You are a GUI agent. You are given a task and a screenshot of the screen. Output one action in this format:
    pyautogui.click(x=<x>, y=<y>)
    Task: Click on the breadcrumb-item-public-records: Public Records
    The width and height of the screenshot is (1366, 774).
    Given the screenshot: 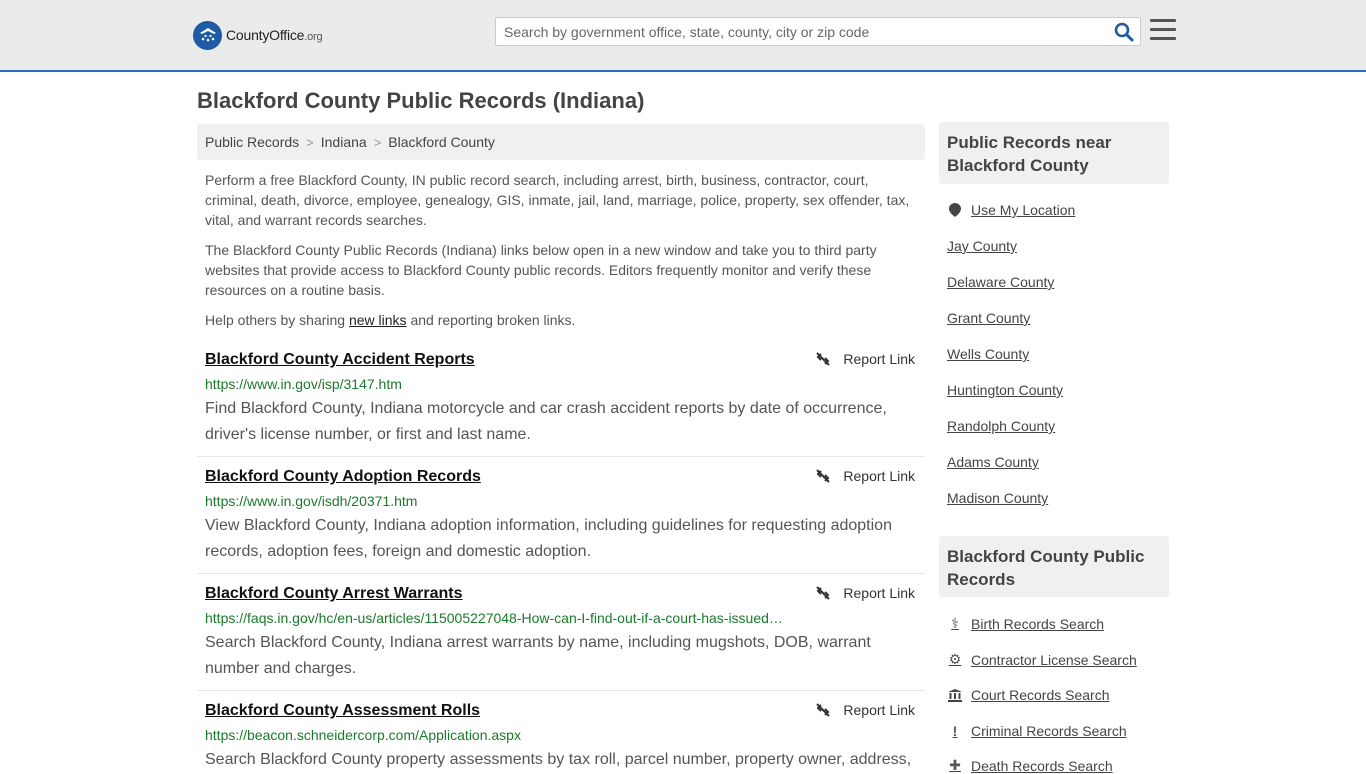 What is the action you would take?
    pyautogui.click(x=252, y=142)
    